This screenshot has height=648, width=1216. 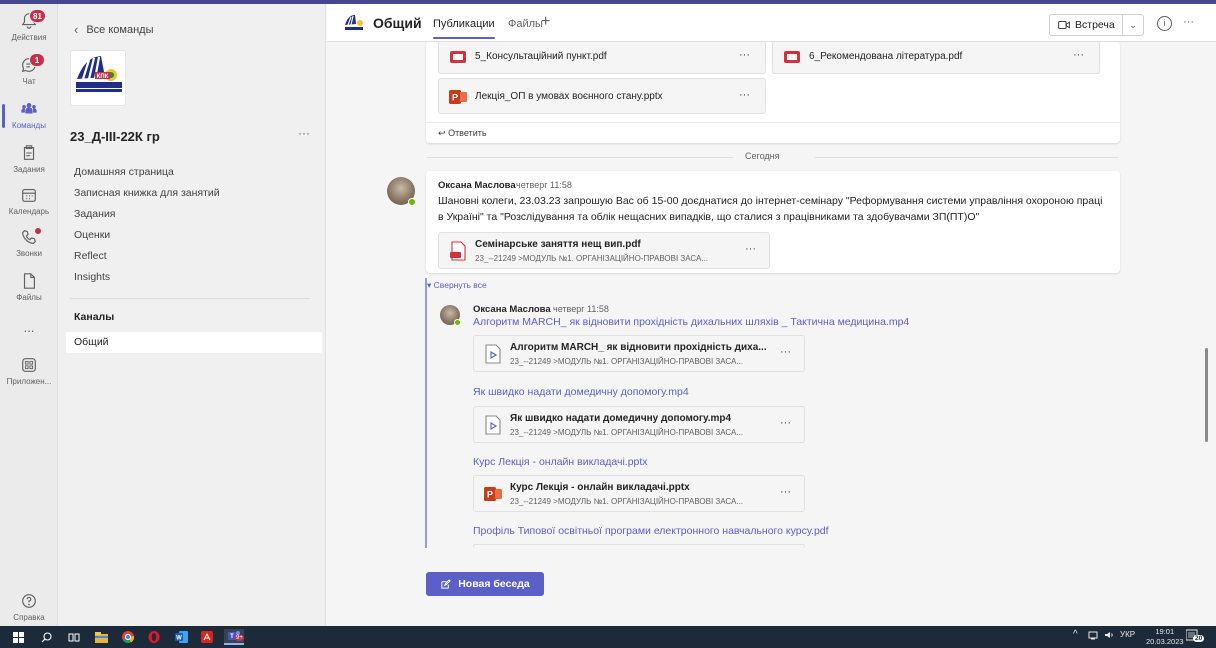 I want to click on add-tab-button: +, so click(x=545, y=22).